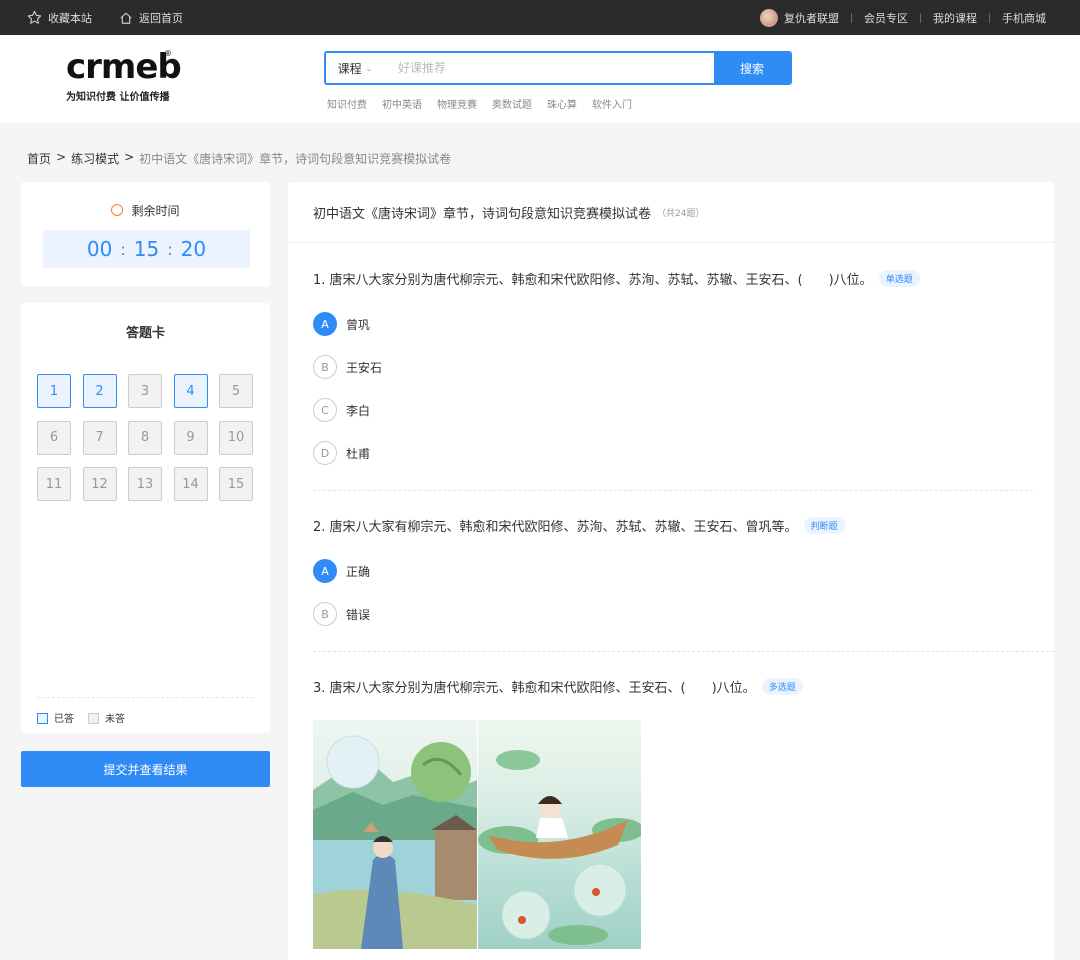 Image resolution: width=1080 pixels, height=960 pixels. I want to click on answer-card-cell-8: 8, so click(145, 437).